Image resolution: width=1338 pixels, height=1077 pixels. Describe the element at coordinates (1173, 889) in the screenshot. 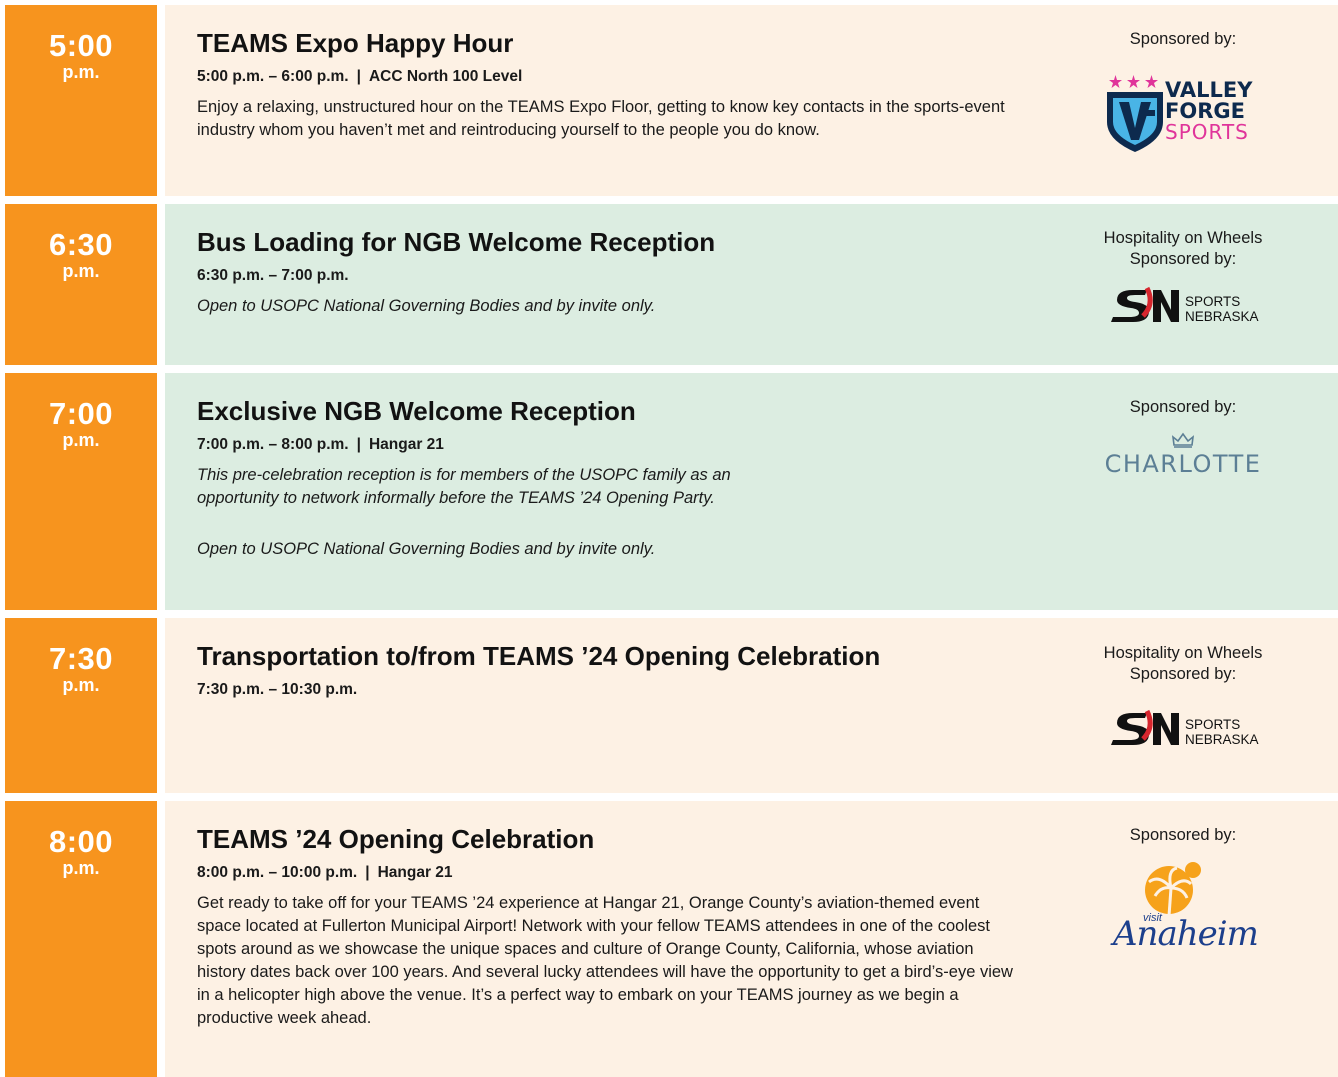

I see `palm-sun-icon` at that location.